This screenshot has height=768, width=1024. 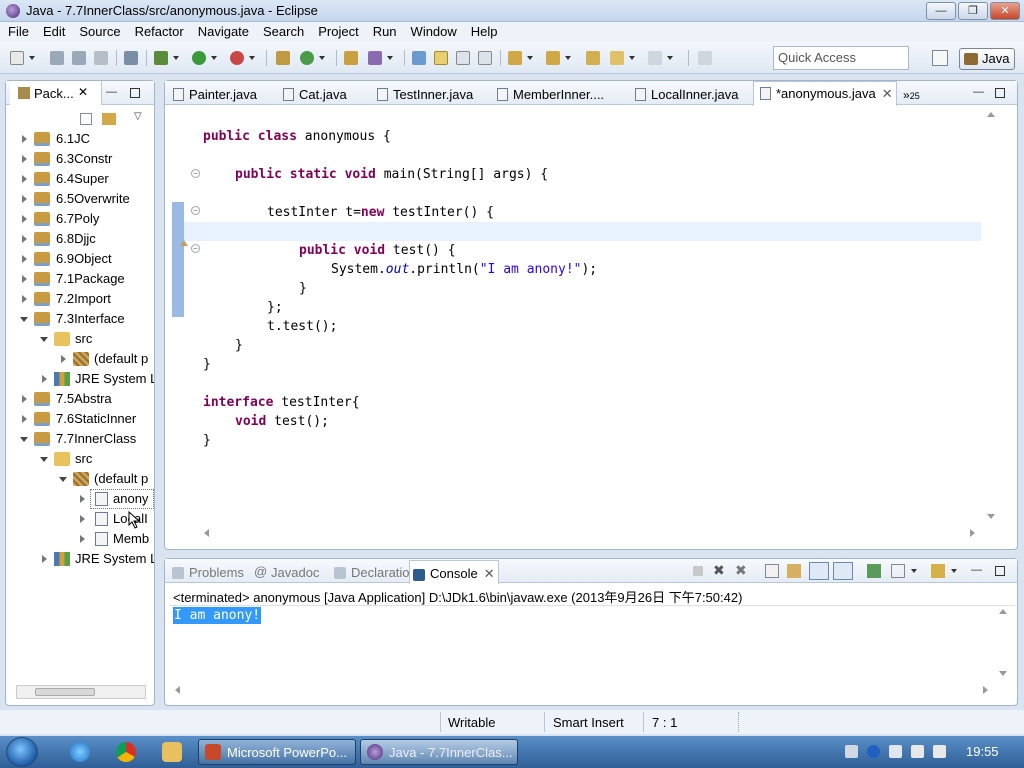 What do you see at coordinates (910, 94) in the screenshot?
I see `tab-overflow: »25` at bounding box center [910, 94].